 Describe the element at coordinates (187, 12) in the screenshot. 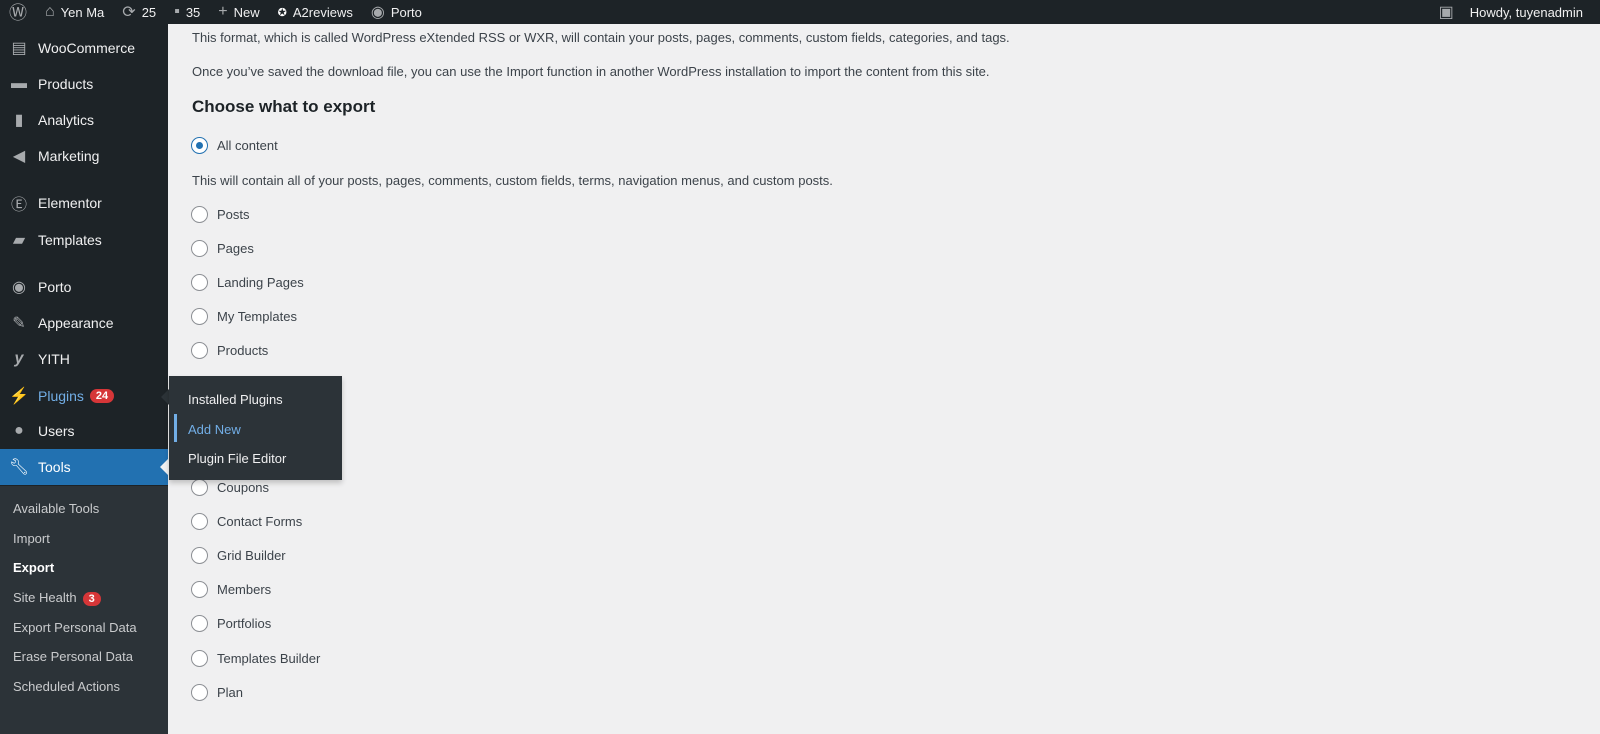

I see `comments-link: ▪ 35` at that location.